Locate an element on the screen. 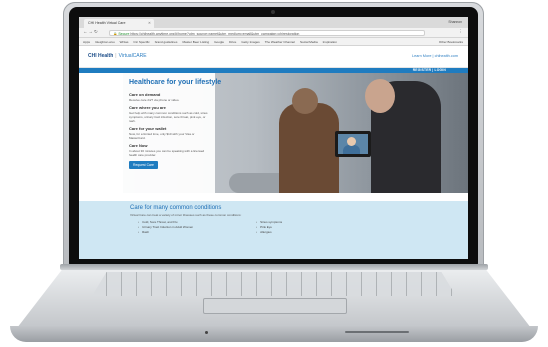  register-link: REGISTER is located at coordinates (422, 70).